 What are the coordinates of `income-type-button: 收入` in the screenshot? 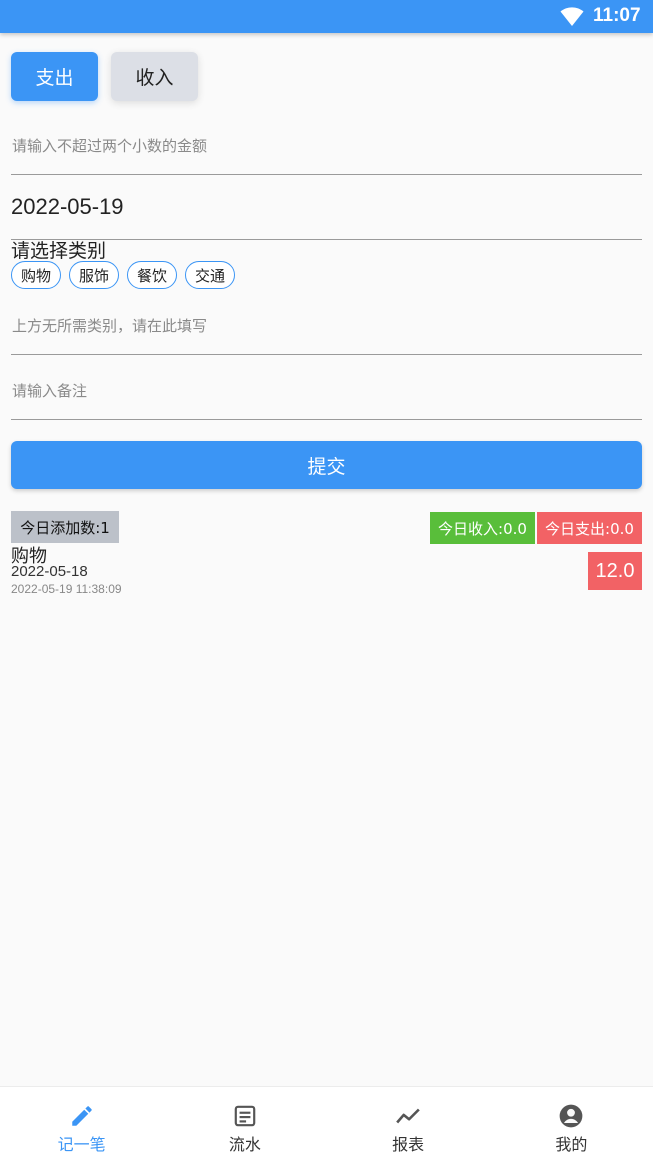 It's located at (154, 76).